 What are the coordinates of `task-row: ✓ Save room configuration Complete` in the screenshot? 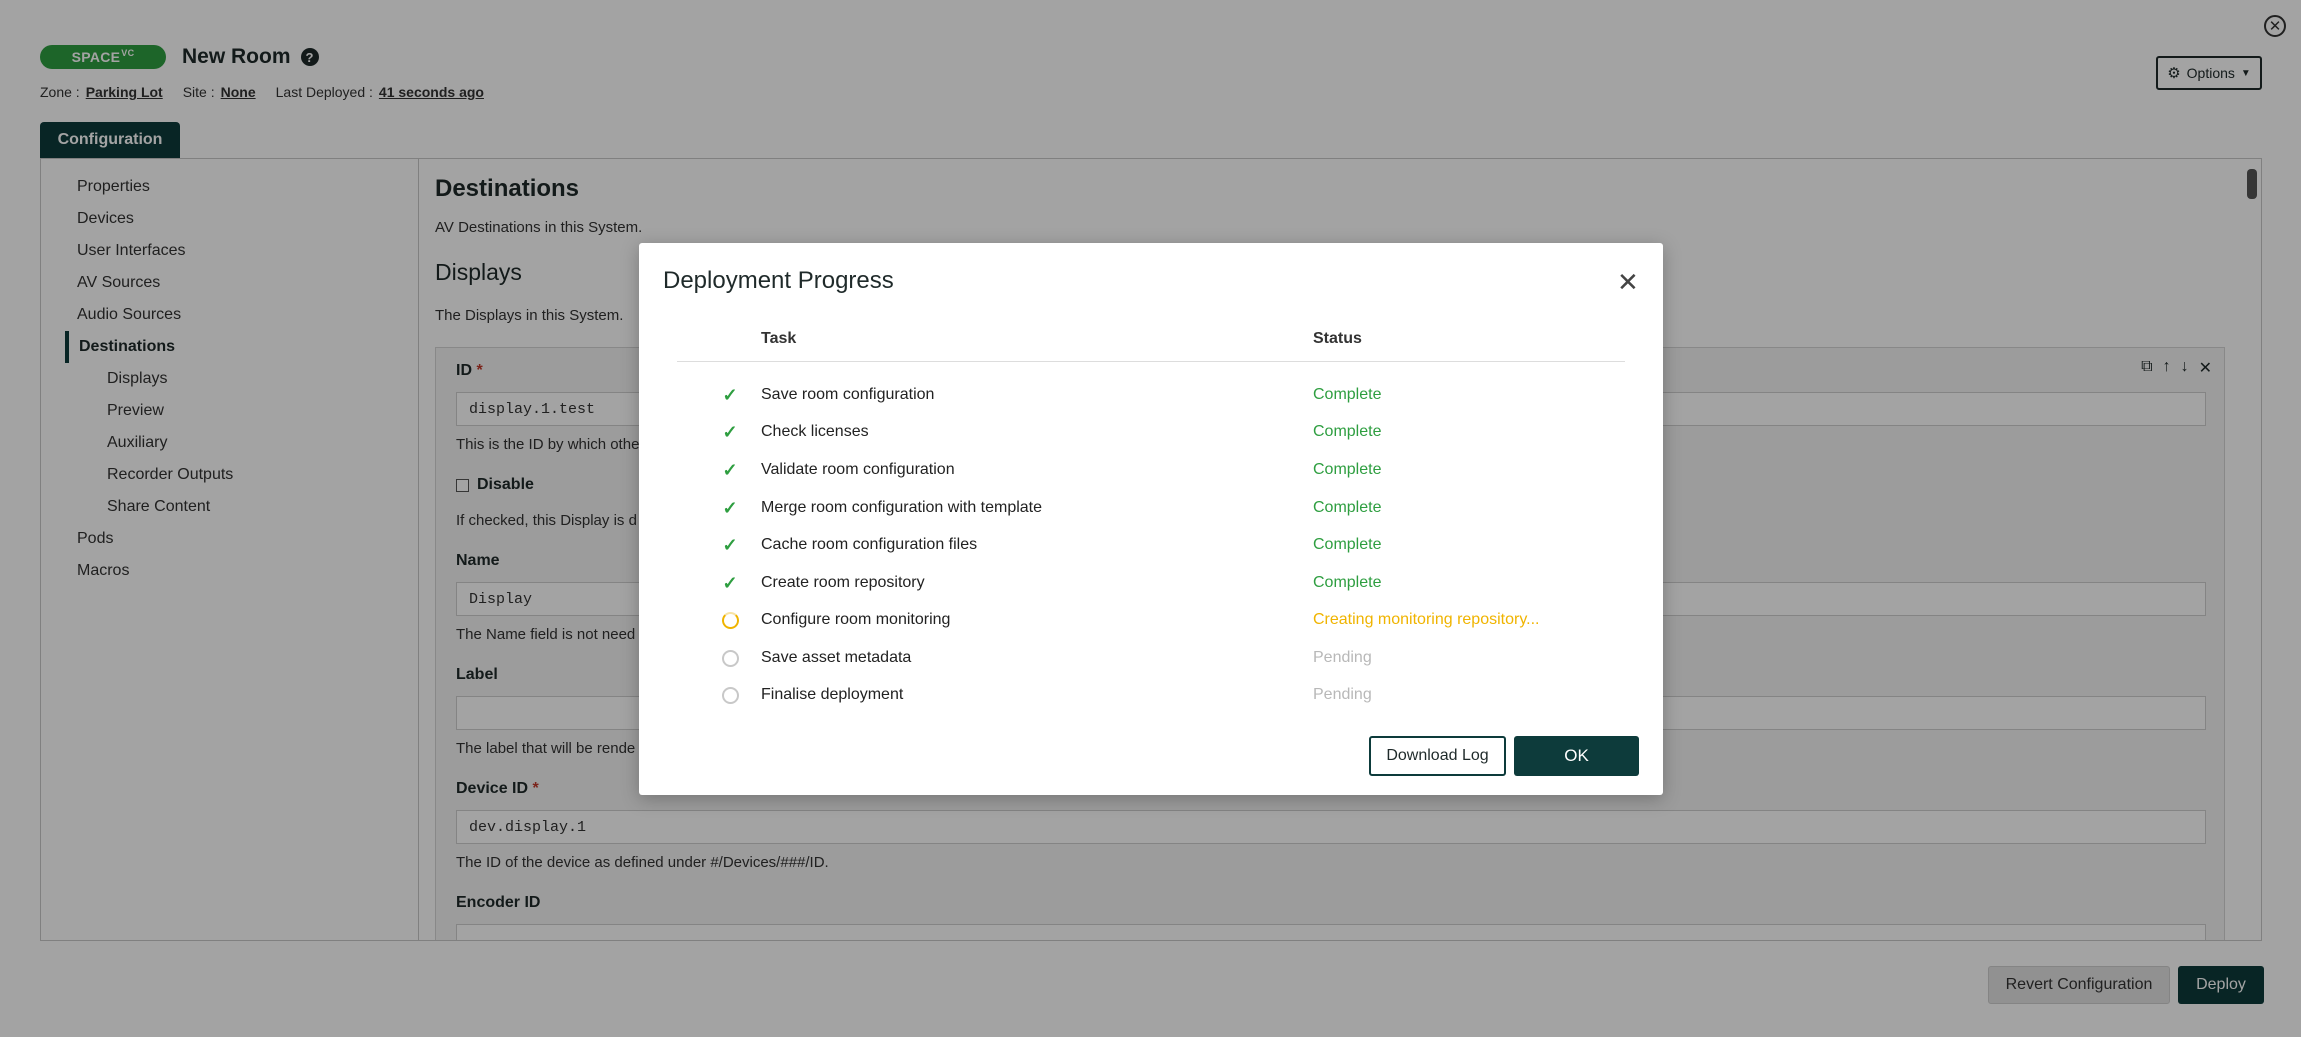 It's located at (1151, 395).